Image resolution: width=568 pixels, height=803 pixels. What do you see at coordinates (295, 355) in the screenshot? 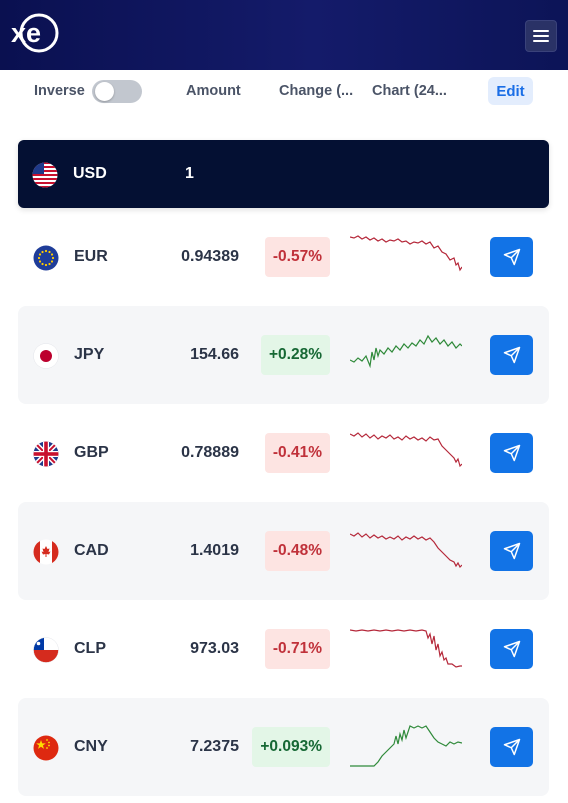
I see `change-badge: +0.28%` at bounding box center [295, 355].